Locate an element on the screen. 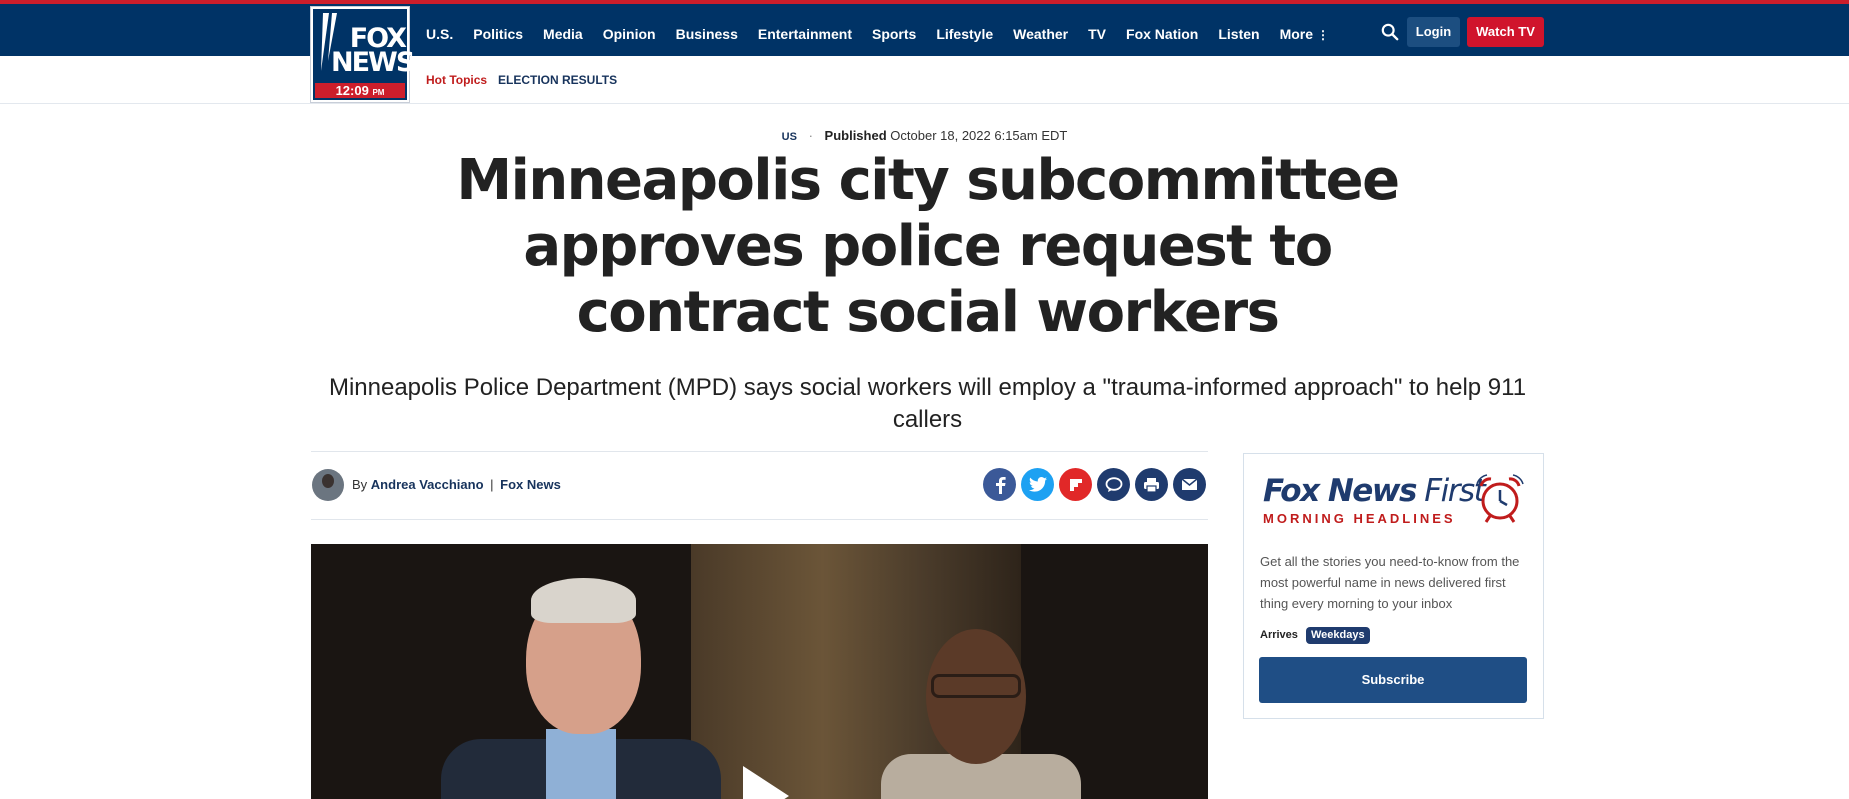 Image resolution: width=1849 pixels, height=799 pixels. nav-item-weather: Weather is located at coordinates (1040, 34).